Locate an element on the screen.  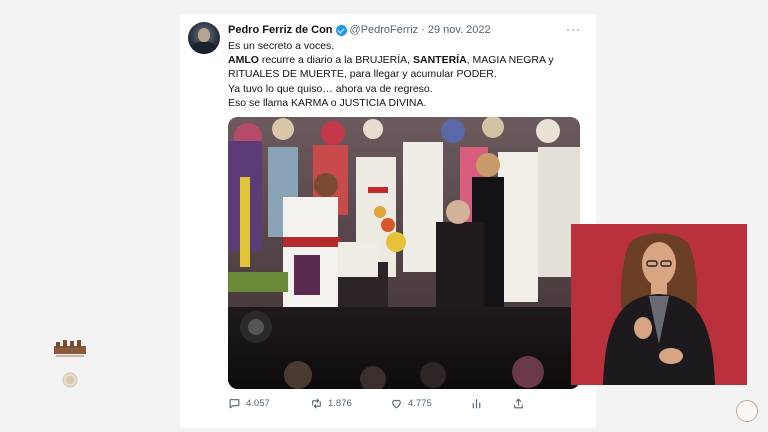
tweet-actions: 4.057 1.876 4.775 is located at coordinates (378, 405).